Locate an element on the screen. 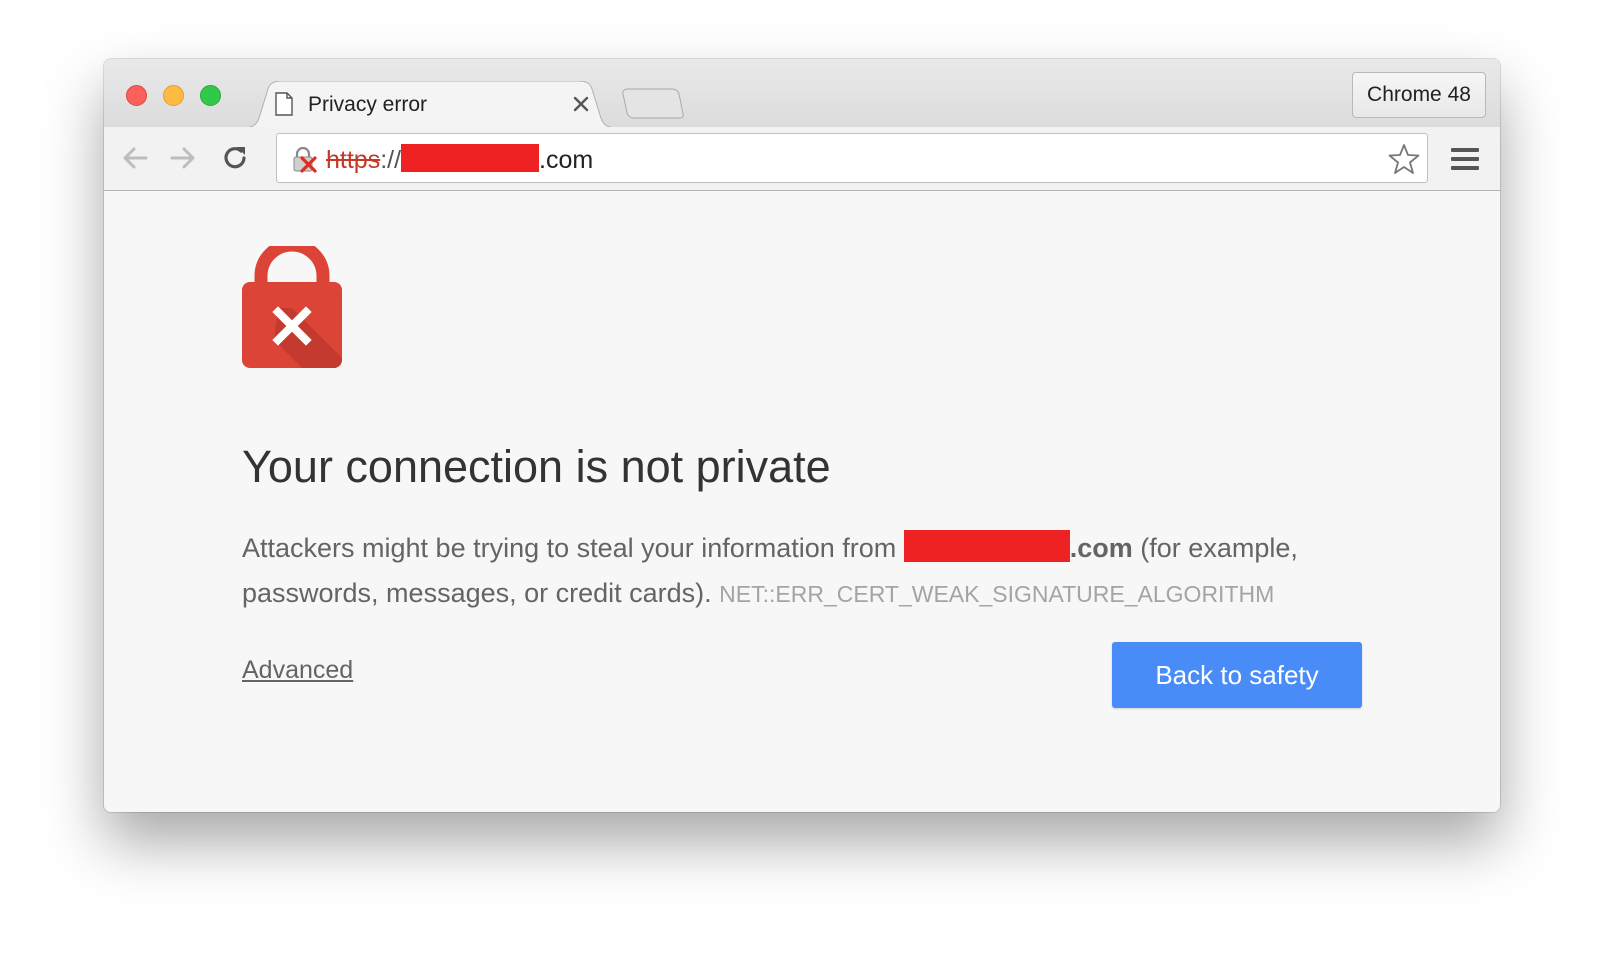 This screenshot has height=958, width=1600. error-code: NET::ERR_CERT_WEAK_SIGNATURE_ALGORITHM is located at coordinates (997, 594).